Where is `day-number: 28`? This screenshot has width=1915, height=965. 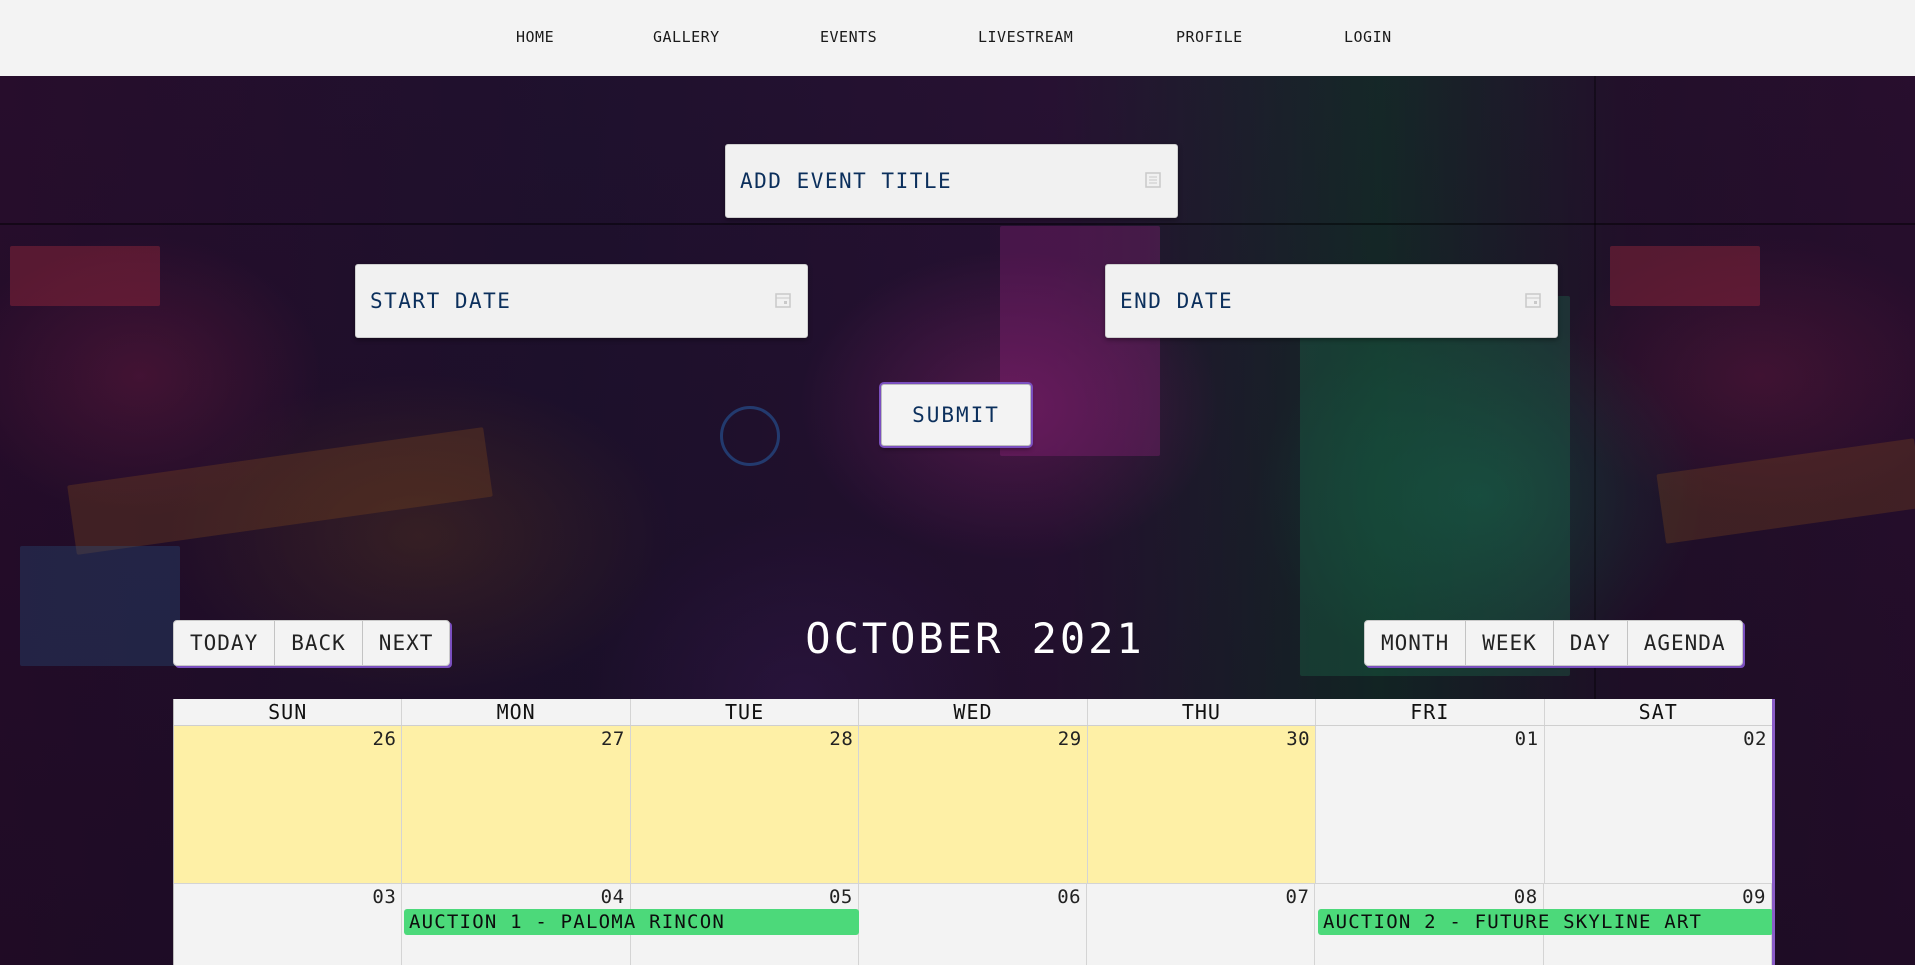 day-number: 28 is located at coordinates (841, 739).